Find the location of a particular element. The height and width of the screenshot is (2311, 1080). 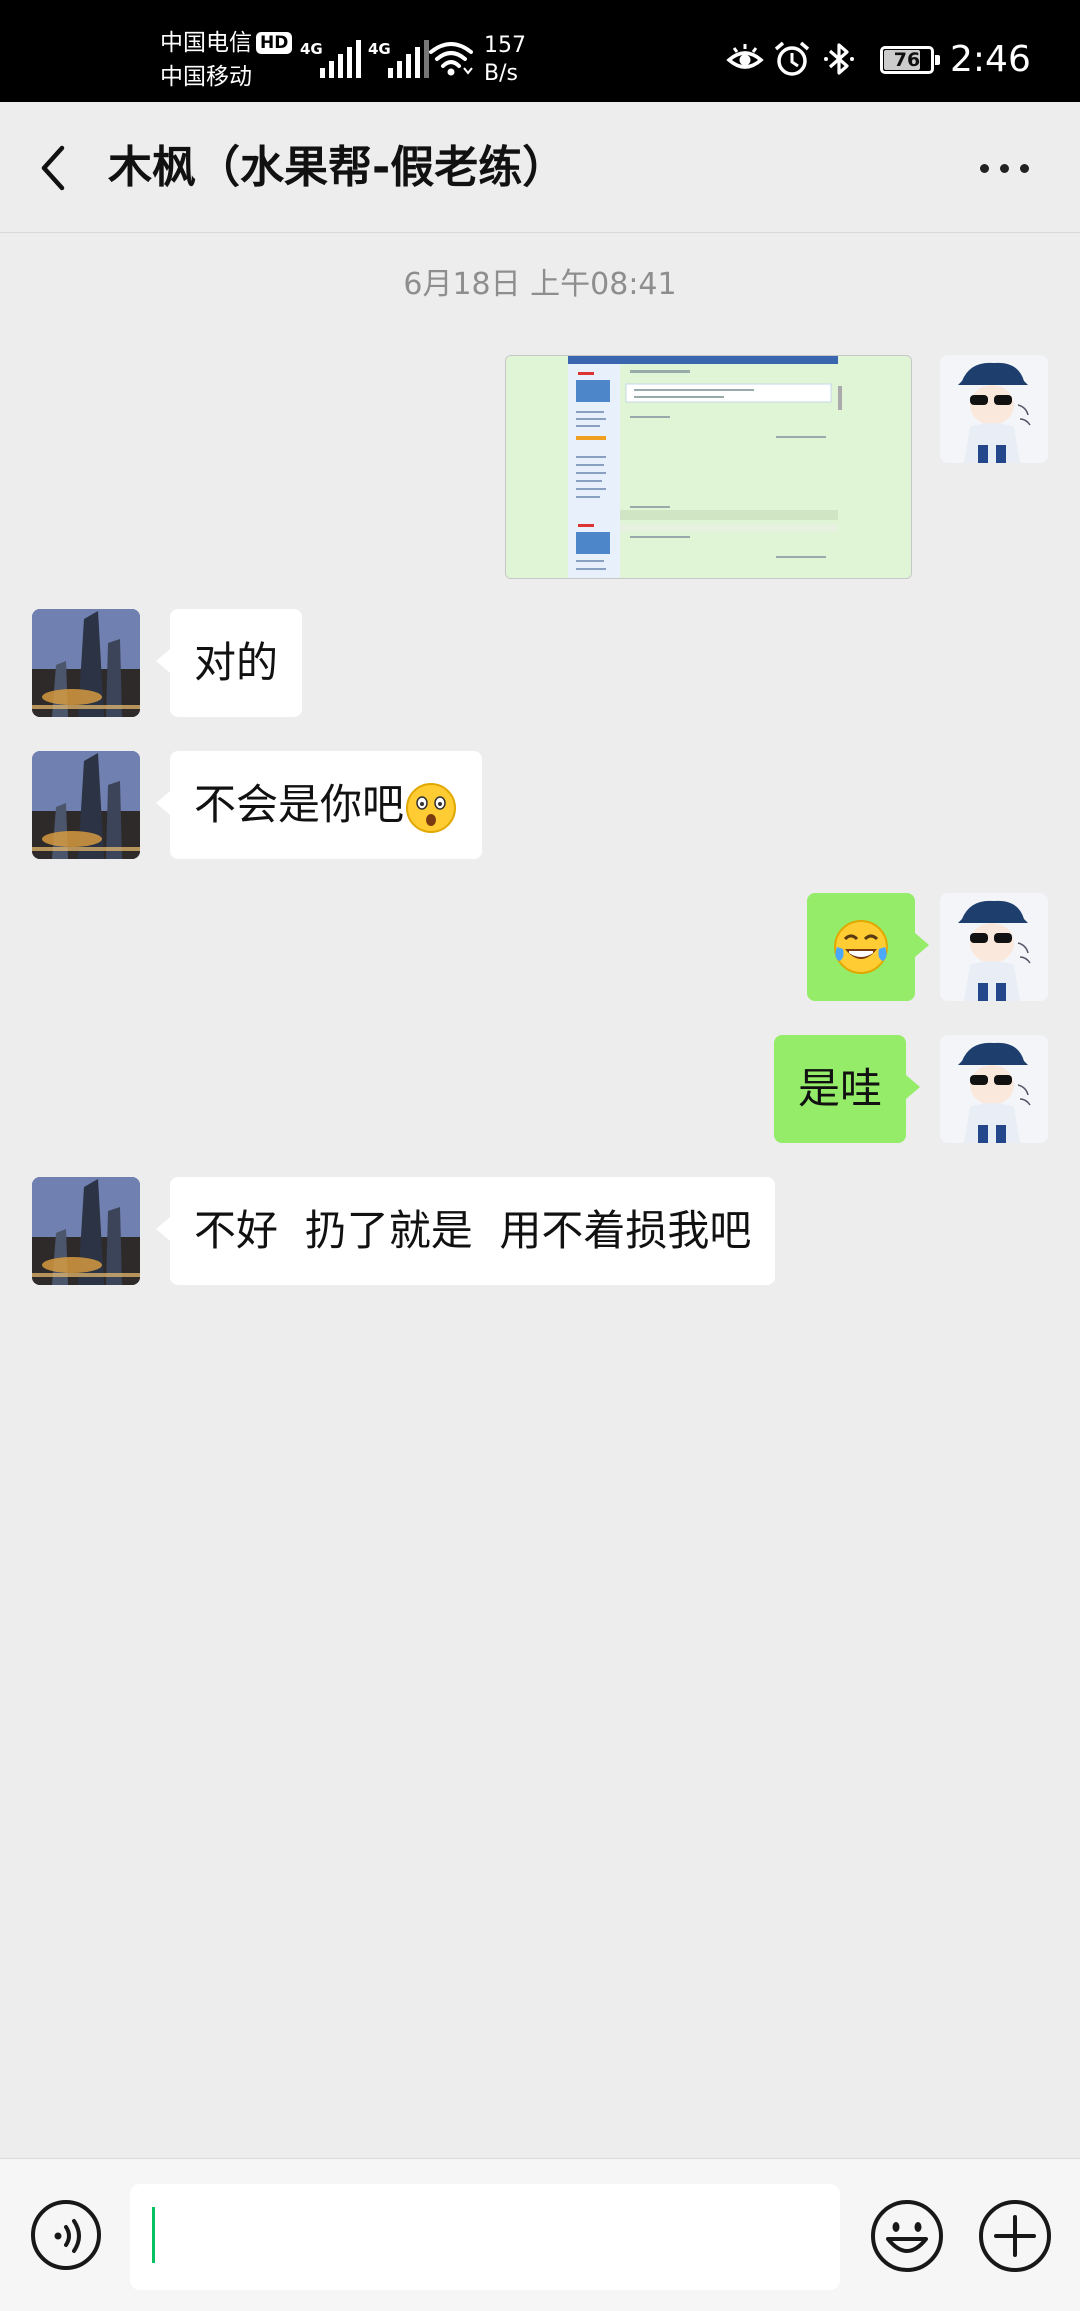

status-bar: 中国电信 HD 中国移动 4G 4G 157 B/s 76 2:46 is located at coordinates (540, 51).